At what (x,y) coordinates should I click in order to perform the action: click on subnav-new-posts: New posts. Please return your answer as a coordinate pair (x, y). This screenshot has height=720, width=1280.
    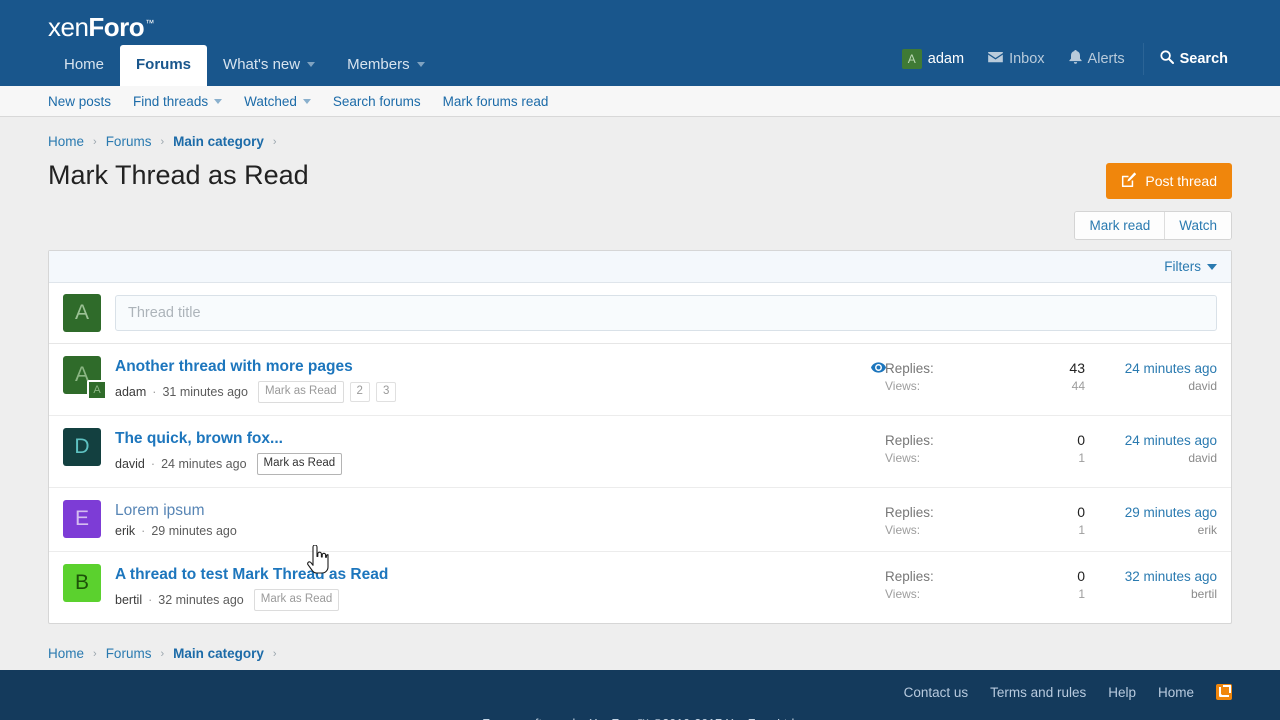
    Looking at the image, I should click on (79, 101).